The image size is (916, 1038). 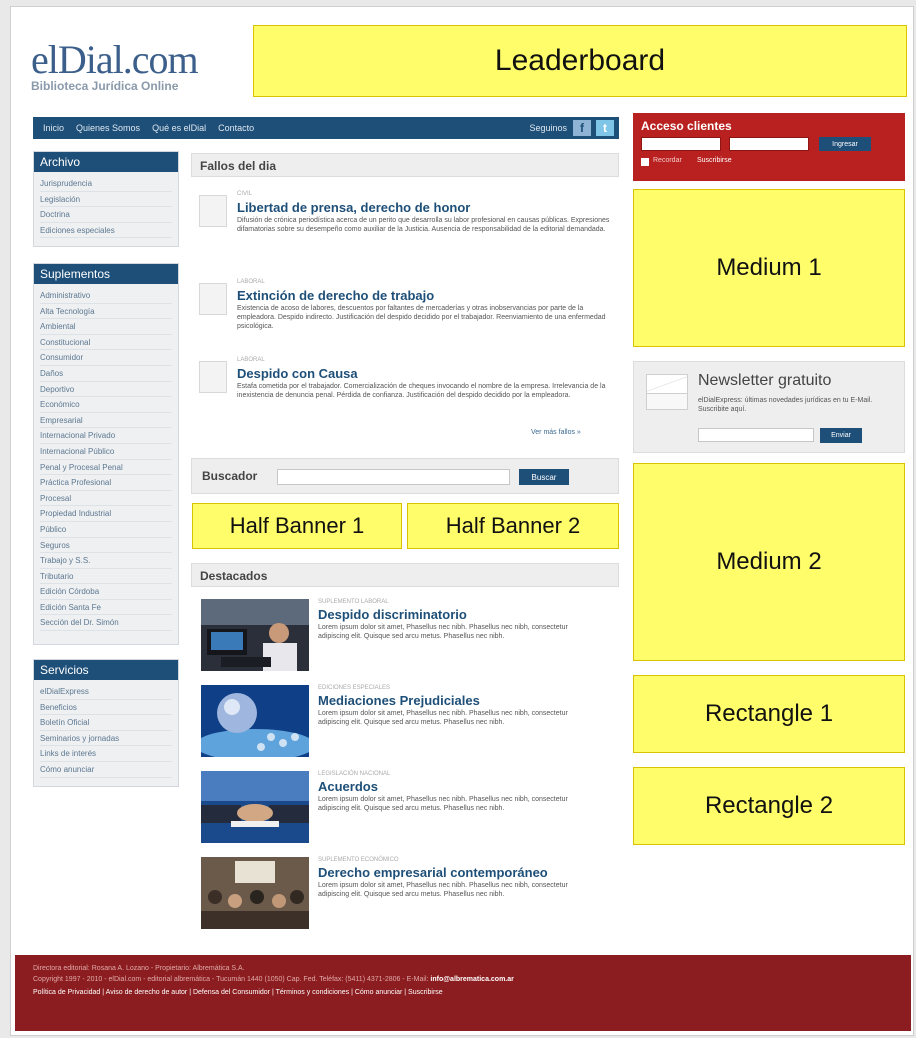 I want to click on fallo-category: LABORAL, so click(x=251, y=282).